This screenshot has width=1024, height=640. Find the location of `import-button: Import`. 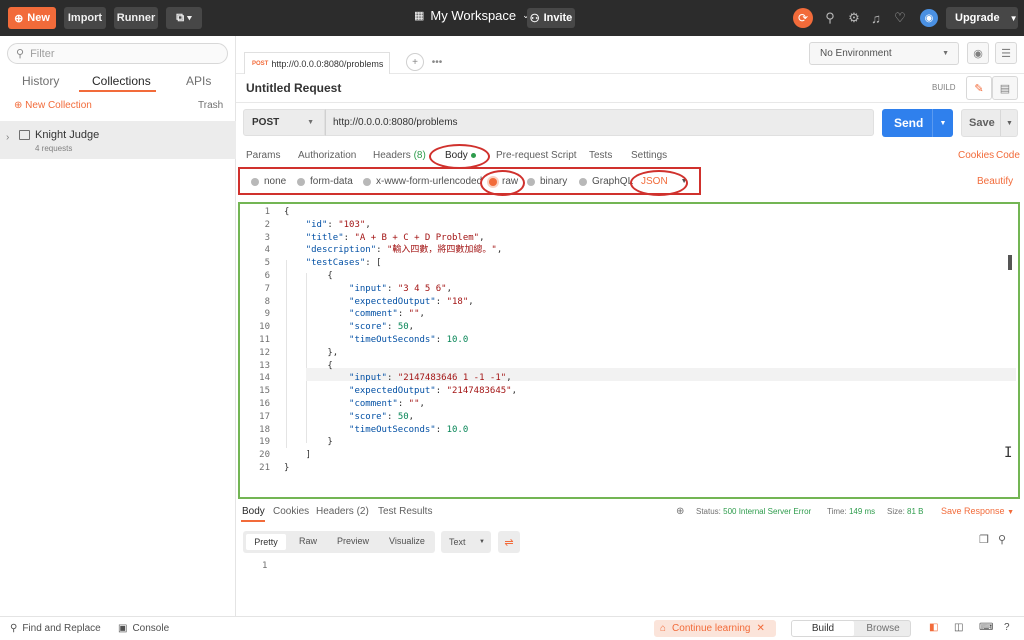

import-button: Import is located at coordinates (85, 18).